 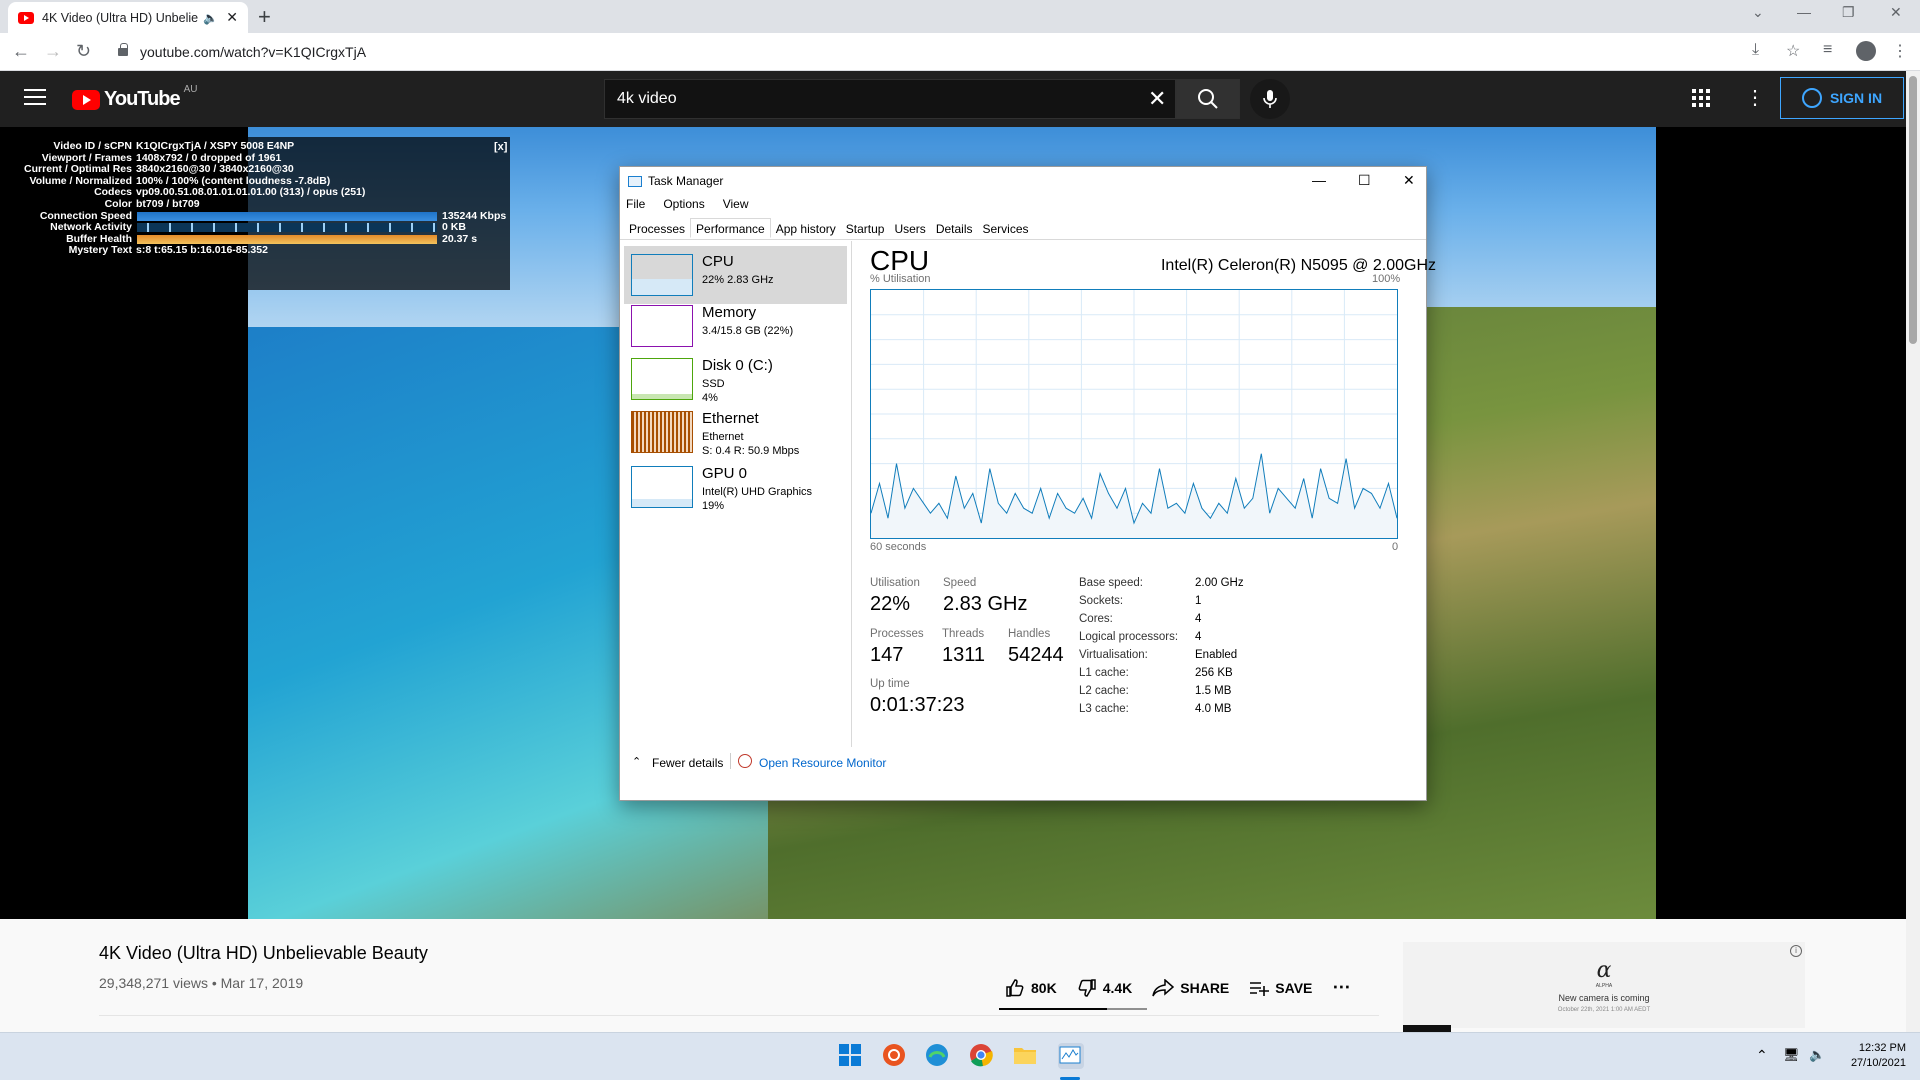 What do you see at coordinates (1395, 547) in the screenshot?
I see `graph-x-end: 0` at bounding box center [1395, 547].